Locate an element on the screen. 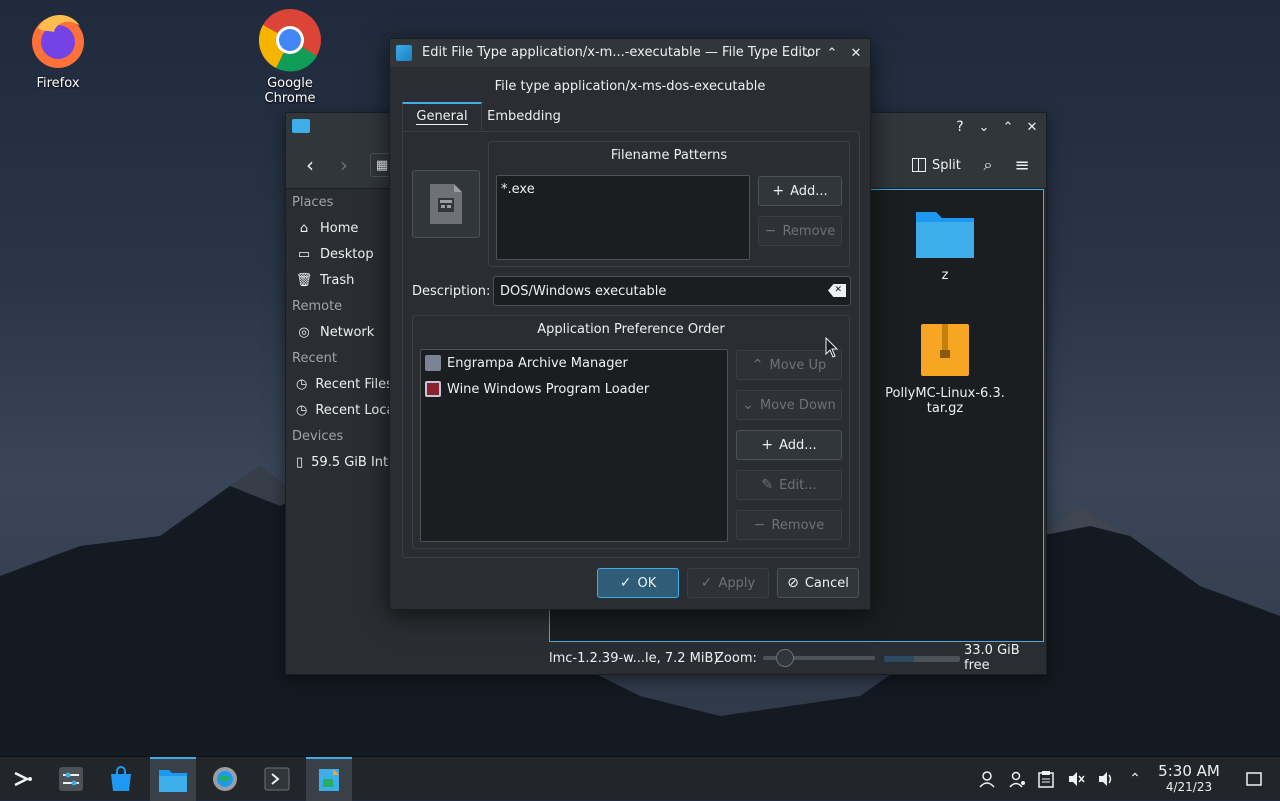  taskbar-system-settings is located at coordinates (71, 779).